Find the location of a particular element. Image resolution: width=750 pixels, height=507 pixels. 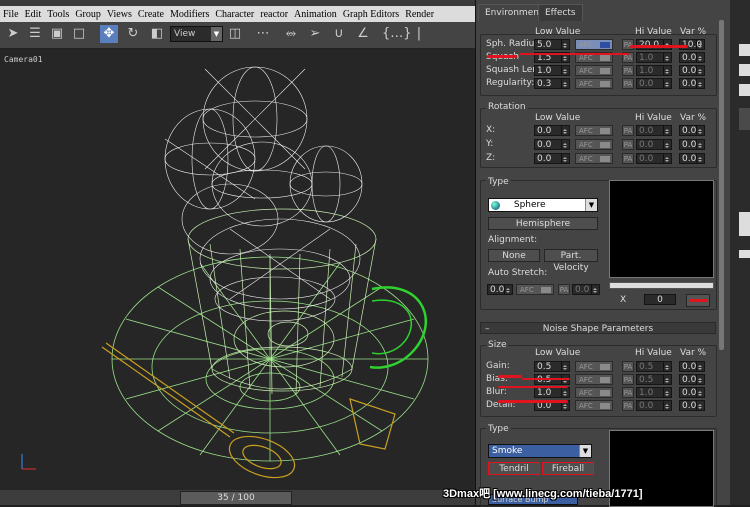

snap-icon: ⋯ is located at coordinates (263, 34).